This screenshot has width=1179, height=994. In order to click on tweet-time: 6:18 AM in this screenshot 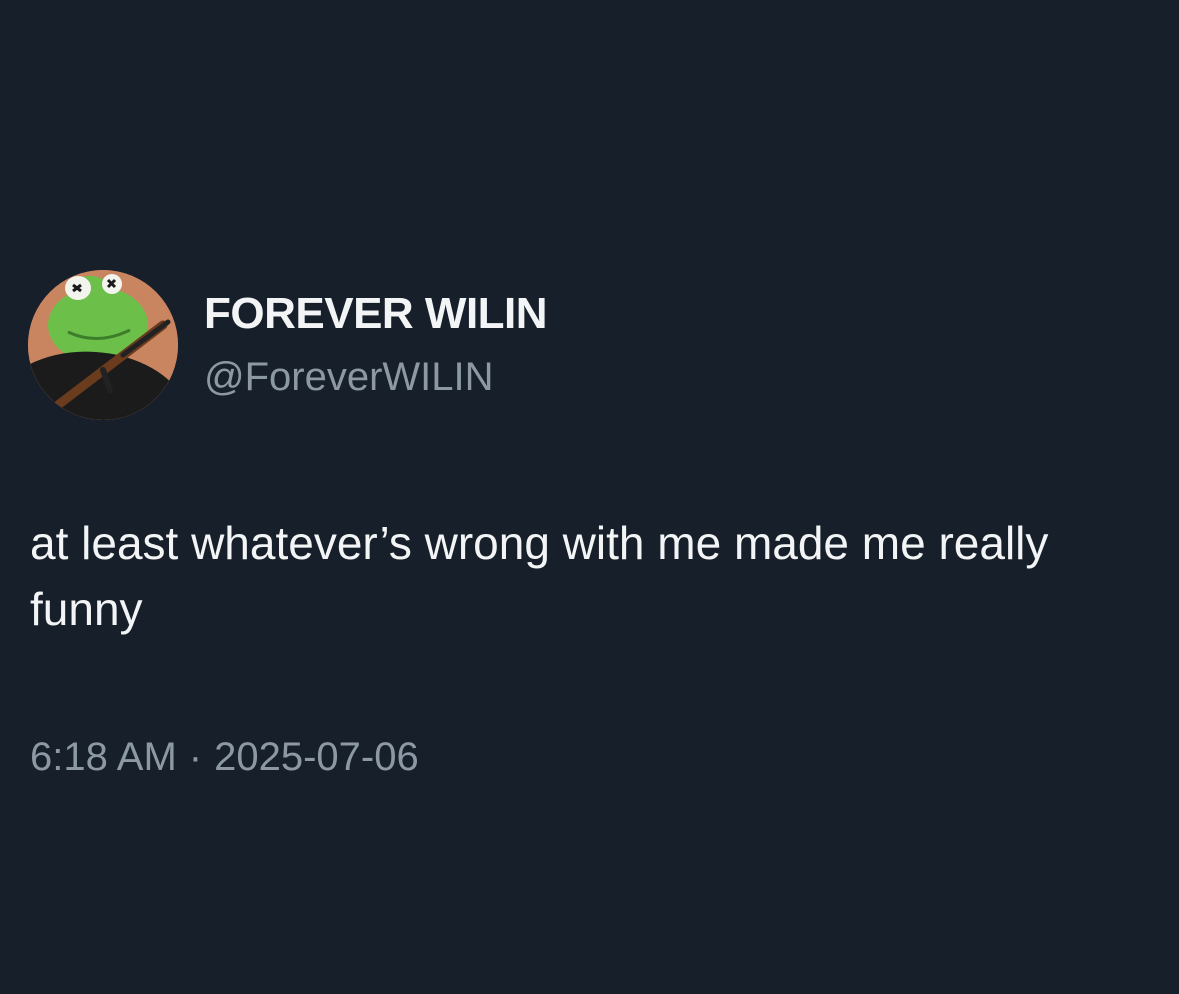, I will do `click(103, 757)`.